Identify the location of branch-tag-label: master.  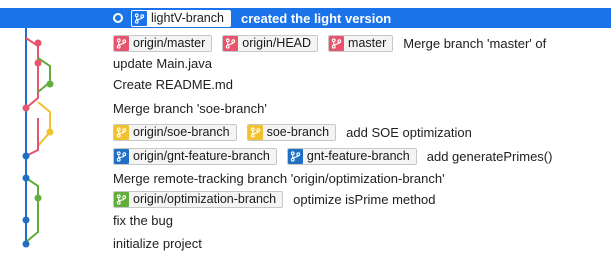
(367, 43).